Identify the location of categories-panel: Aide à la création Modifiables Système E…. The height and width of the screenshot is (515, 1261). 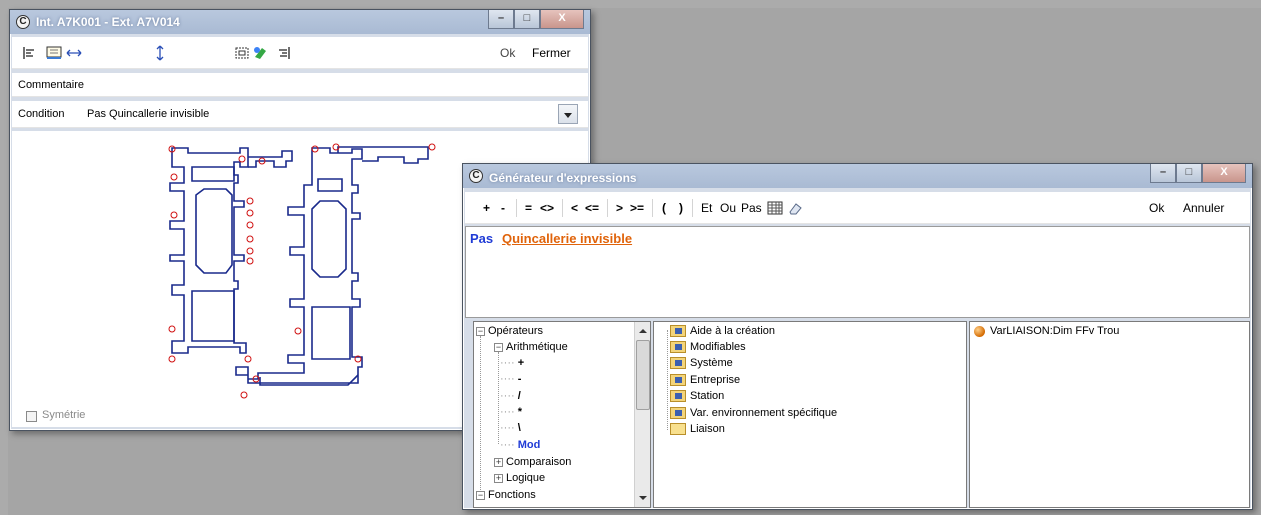
(810, 414).